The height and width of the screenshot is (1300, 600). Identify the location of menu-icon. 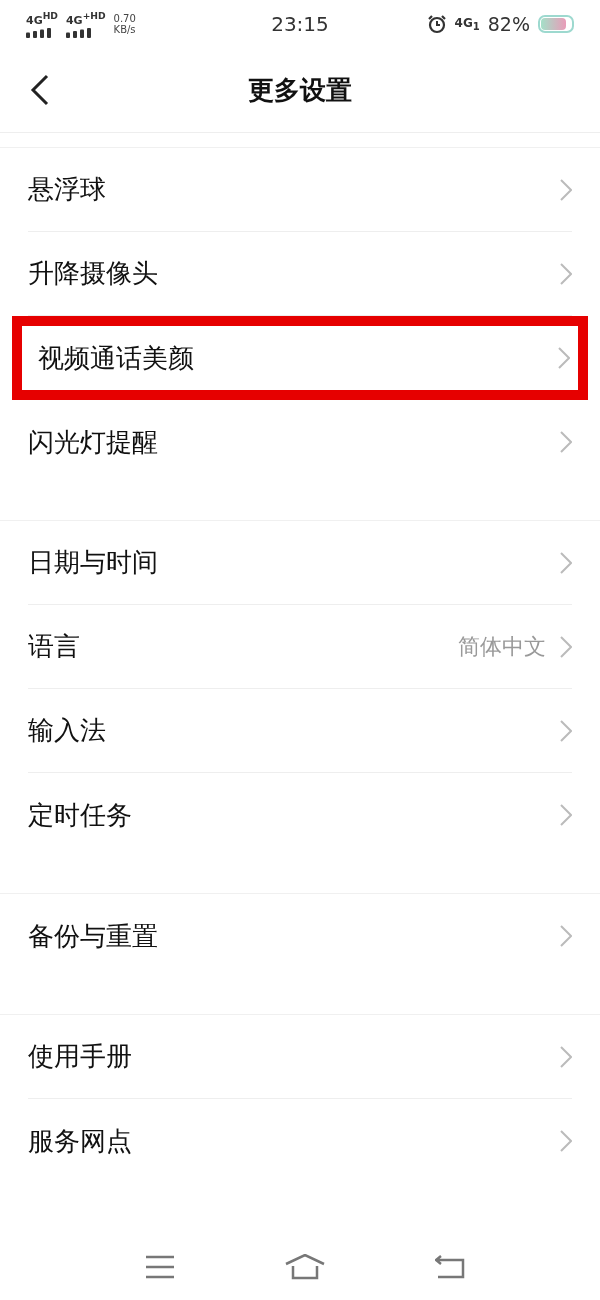
(160, 1267).